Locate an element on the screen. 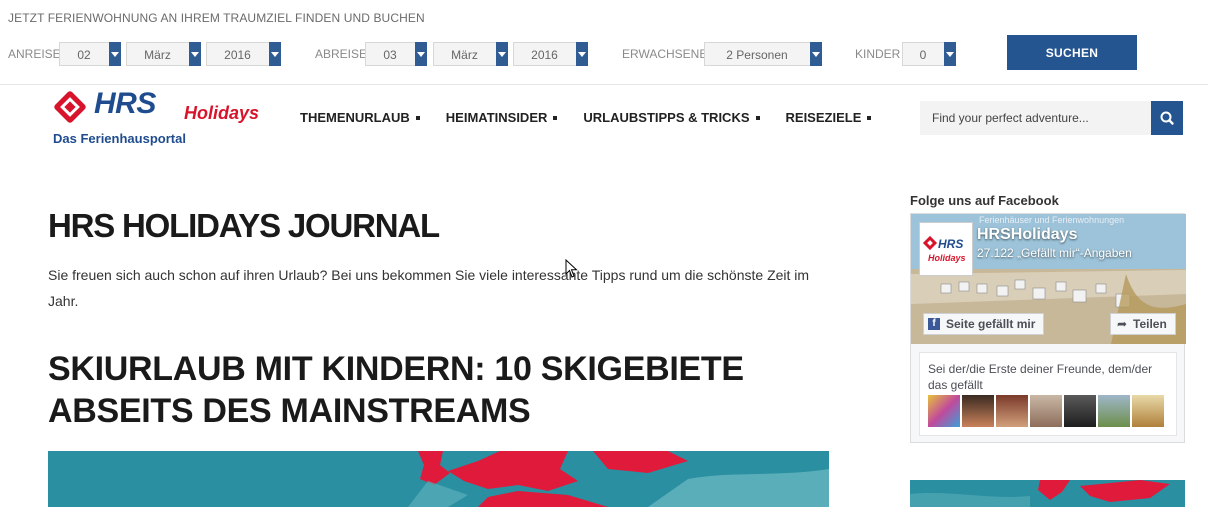 The height and width of the screenshot is (507, 1208). adults-select: 2 Personen is located at coordinates (763, 54).